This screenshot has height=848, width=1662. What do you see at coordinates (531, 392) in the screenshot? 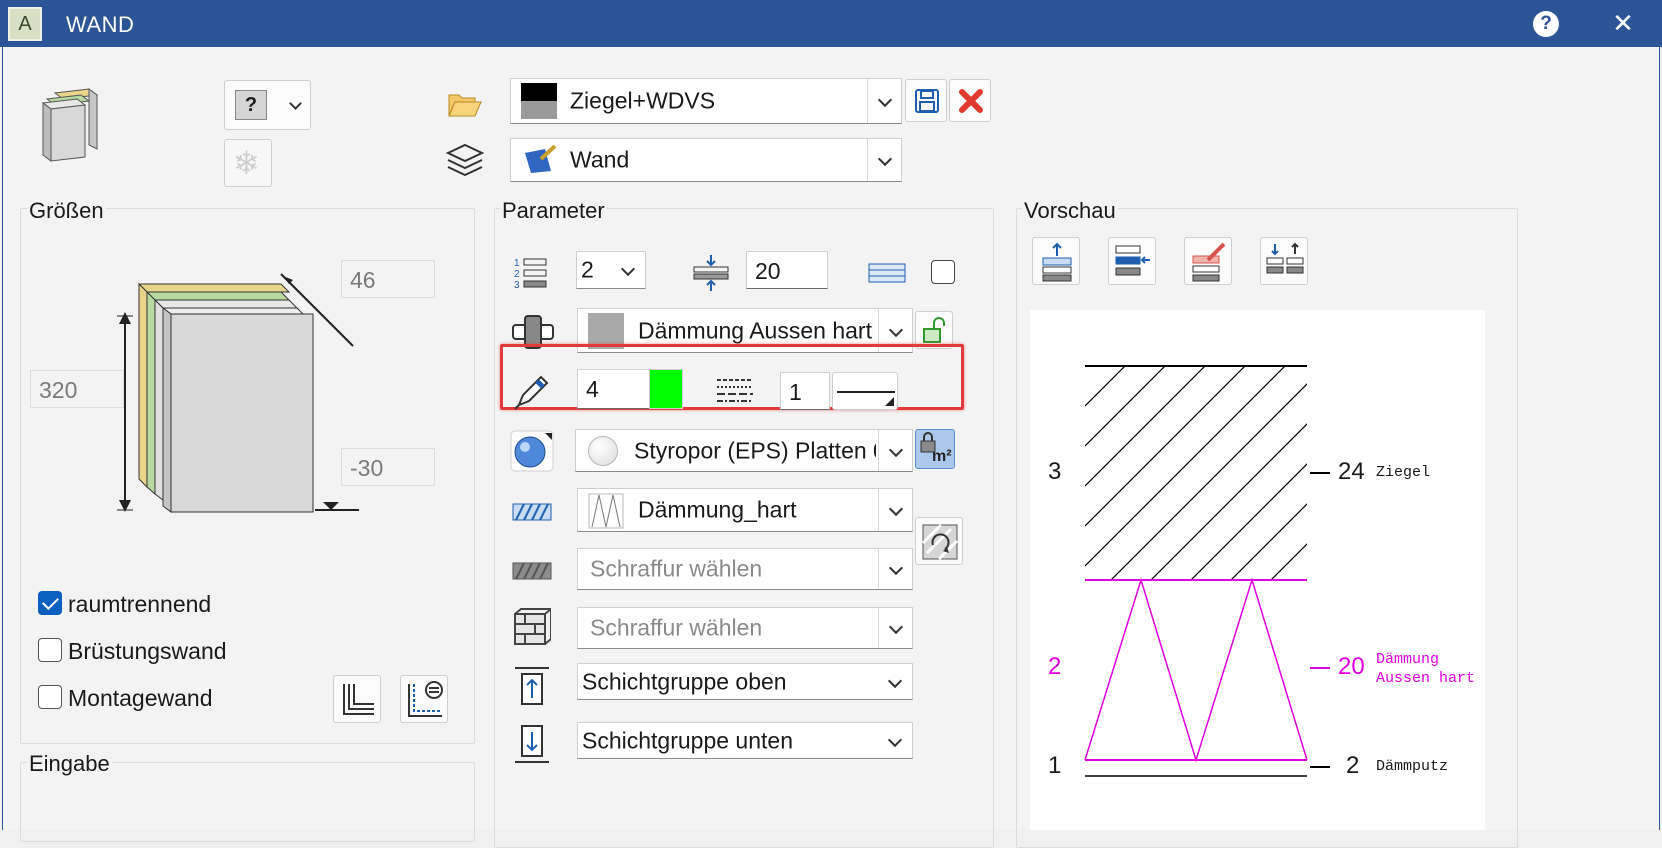
I see `pen-icon` at bounding box center [531, 392].